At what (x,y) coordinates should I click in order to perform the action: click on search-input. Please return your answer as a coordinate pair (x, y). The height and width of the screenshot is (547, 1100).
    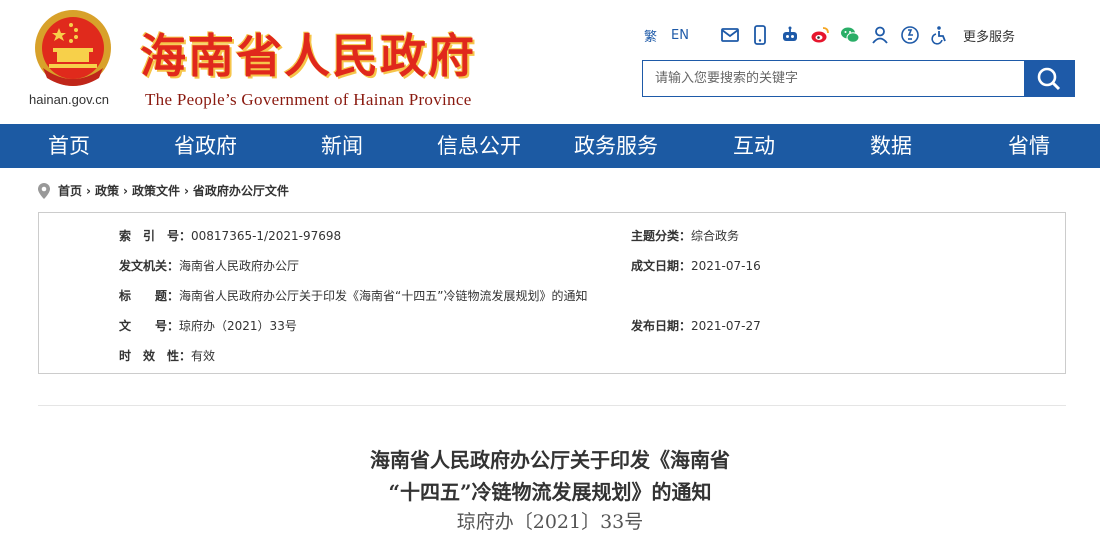
    Looking at the image, I should click on (833, 78).